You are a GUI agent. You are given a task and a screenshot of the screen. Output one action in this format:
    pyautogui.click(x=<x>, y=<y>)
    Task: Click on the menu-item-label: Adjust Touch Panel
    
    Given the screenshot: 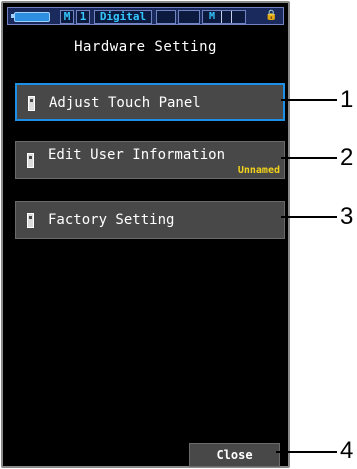 What is the action you would take?
    pyautogui.click(x=125, y=103)
    